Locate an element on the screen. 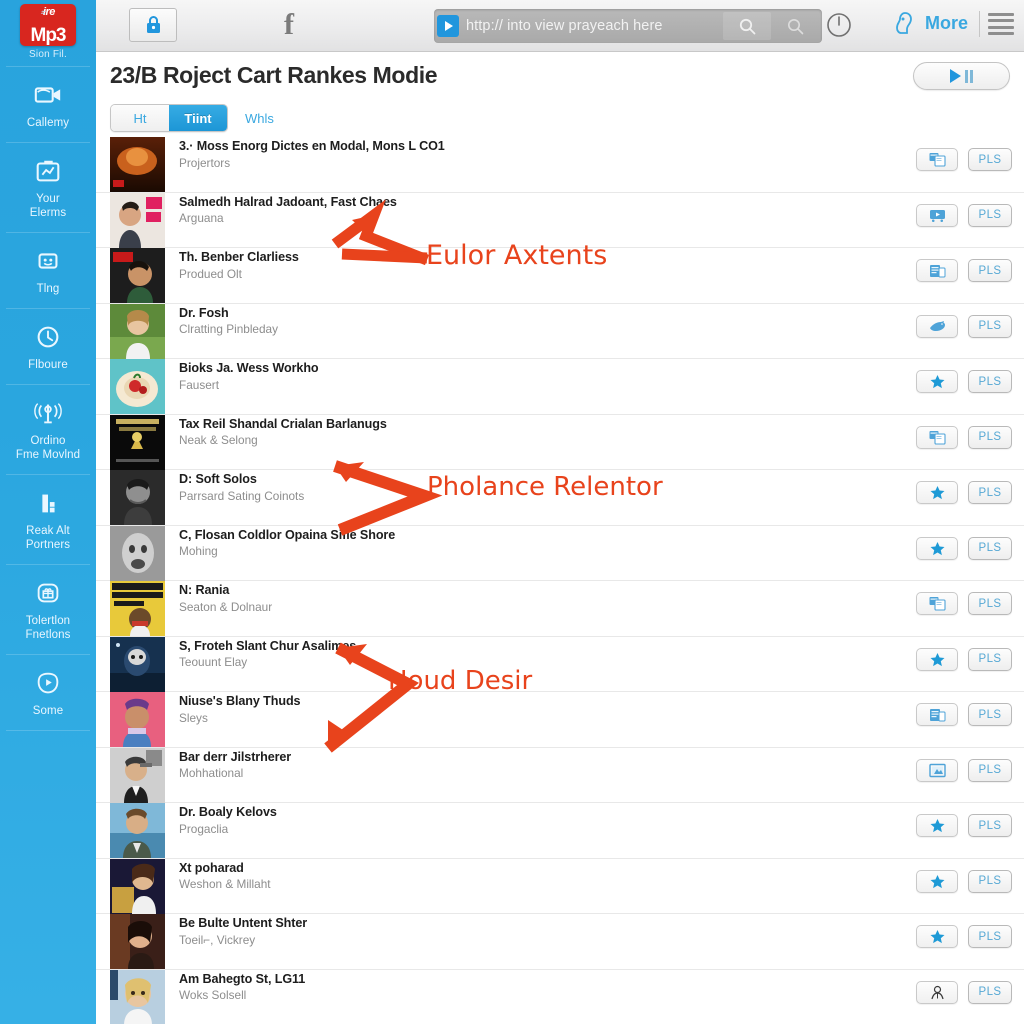  picture-frame-button is located at coordinates (937, 770).